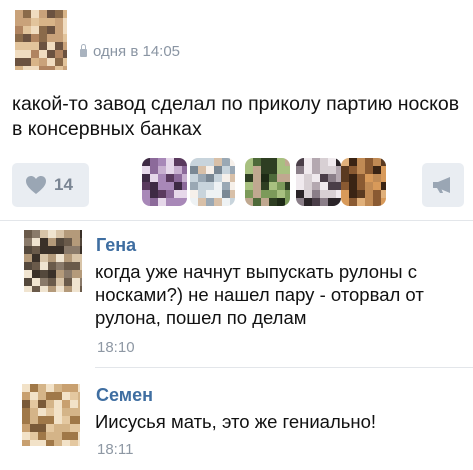  What do you see at coordinates (284, 367) in the screenshot?
I see `comment-divider` at bounding box center [284, 367].